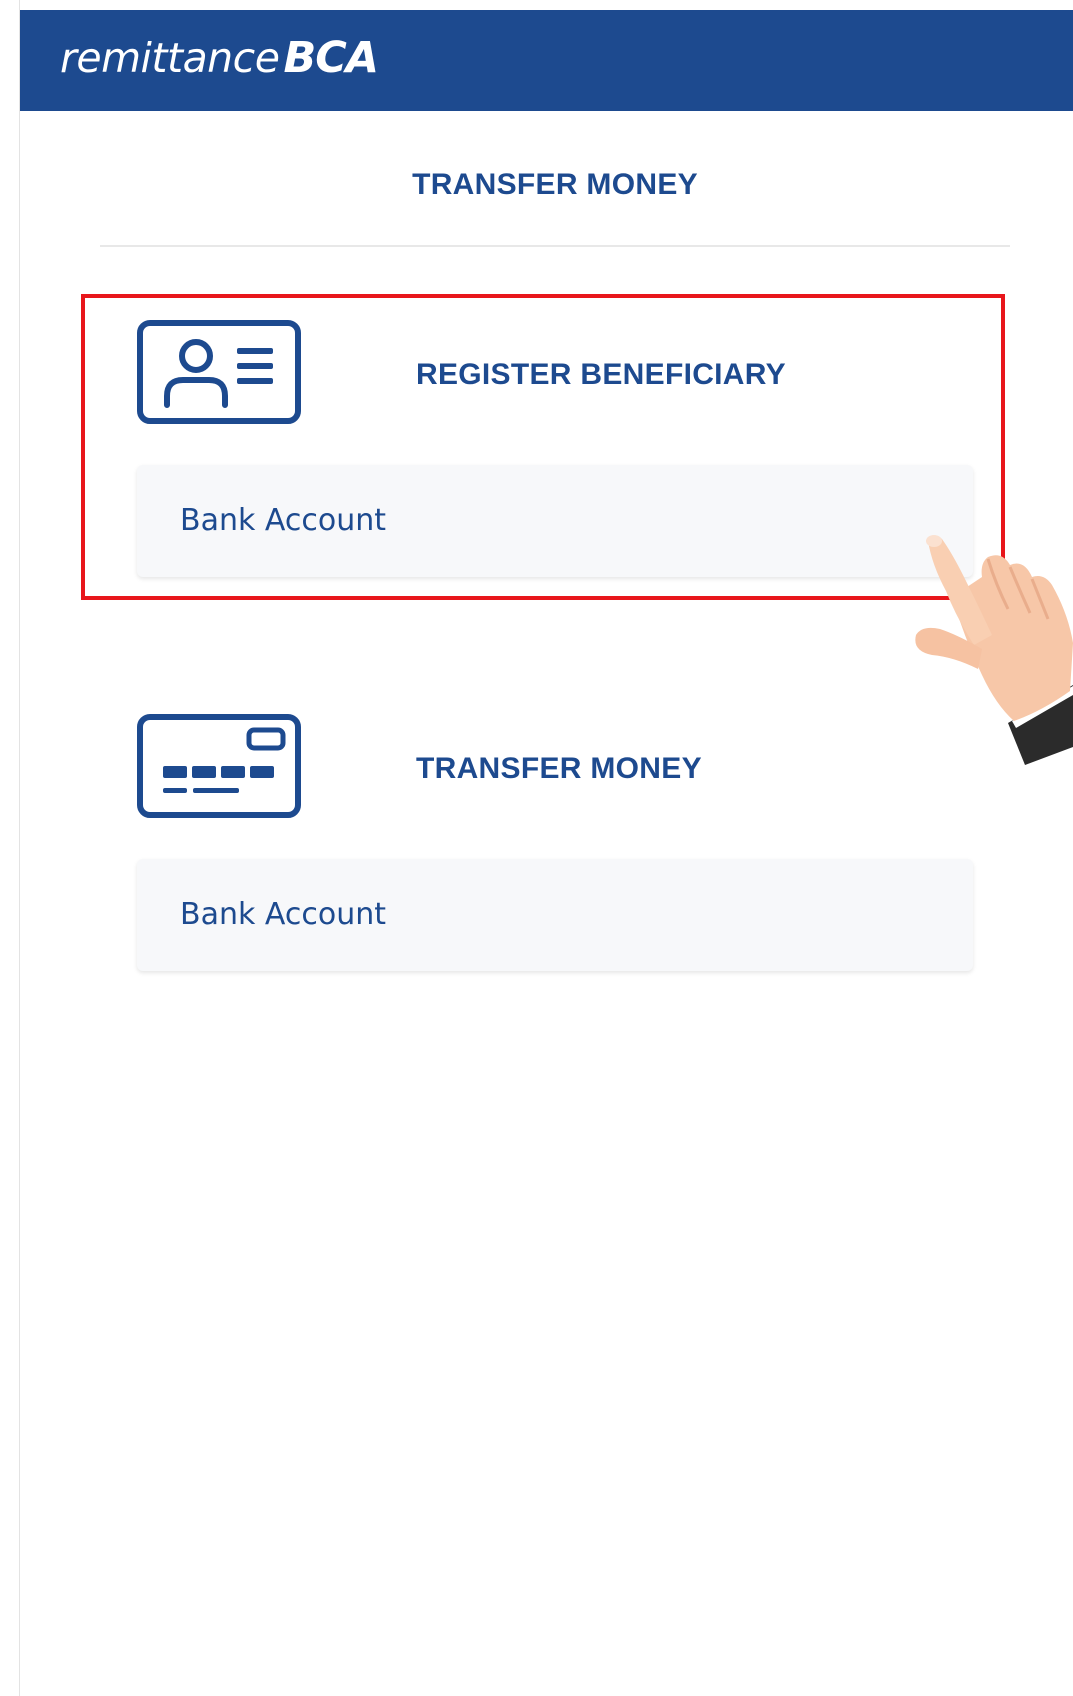 The height and width of the screenshot is (1696, 1073). Describe the element at coordinates (555, 521) in the screenshot. I see `register-beneficiary-bank-account-option: Bank Account` at that location.